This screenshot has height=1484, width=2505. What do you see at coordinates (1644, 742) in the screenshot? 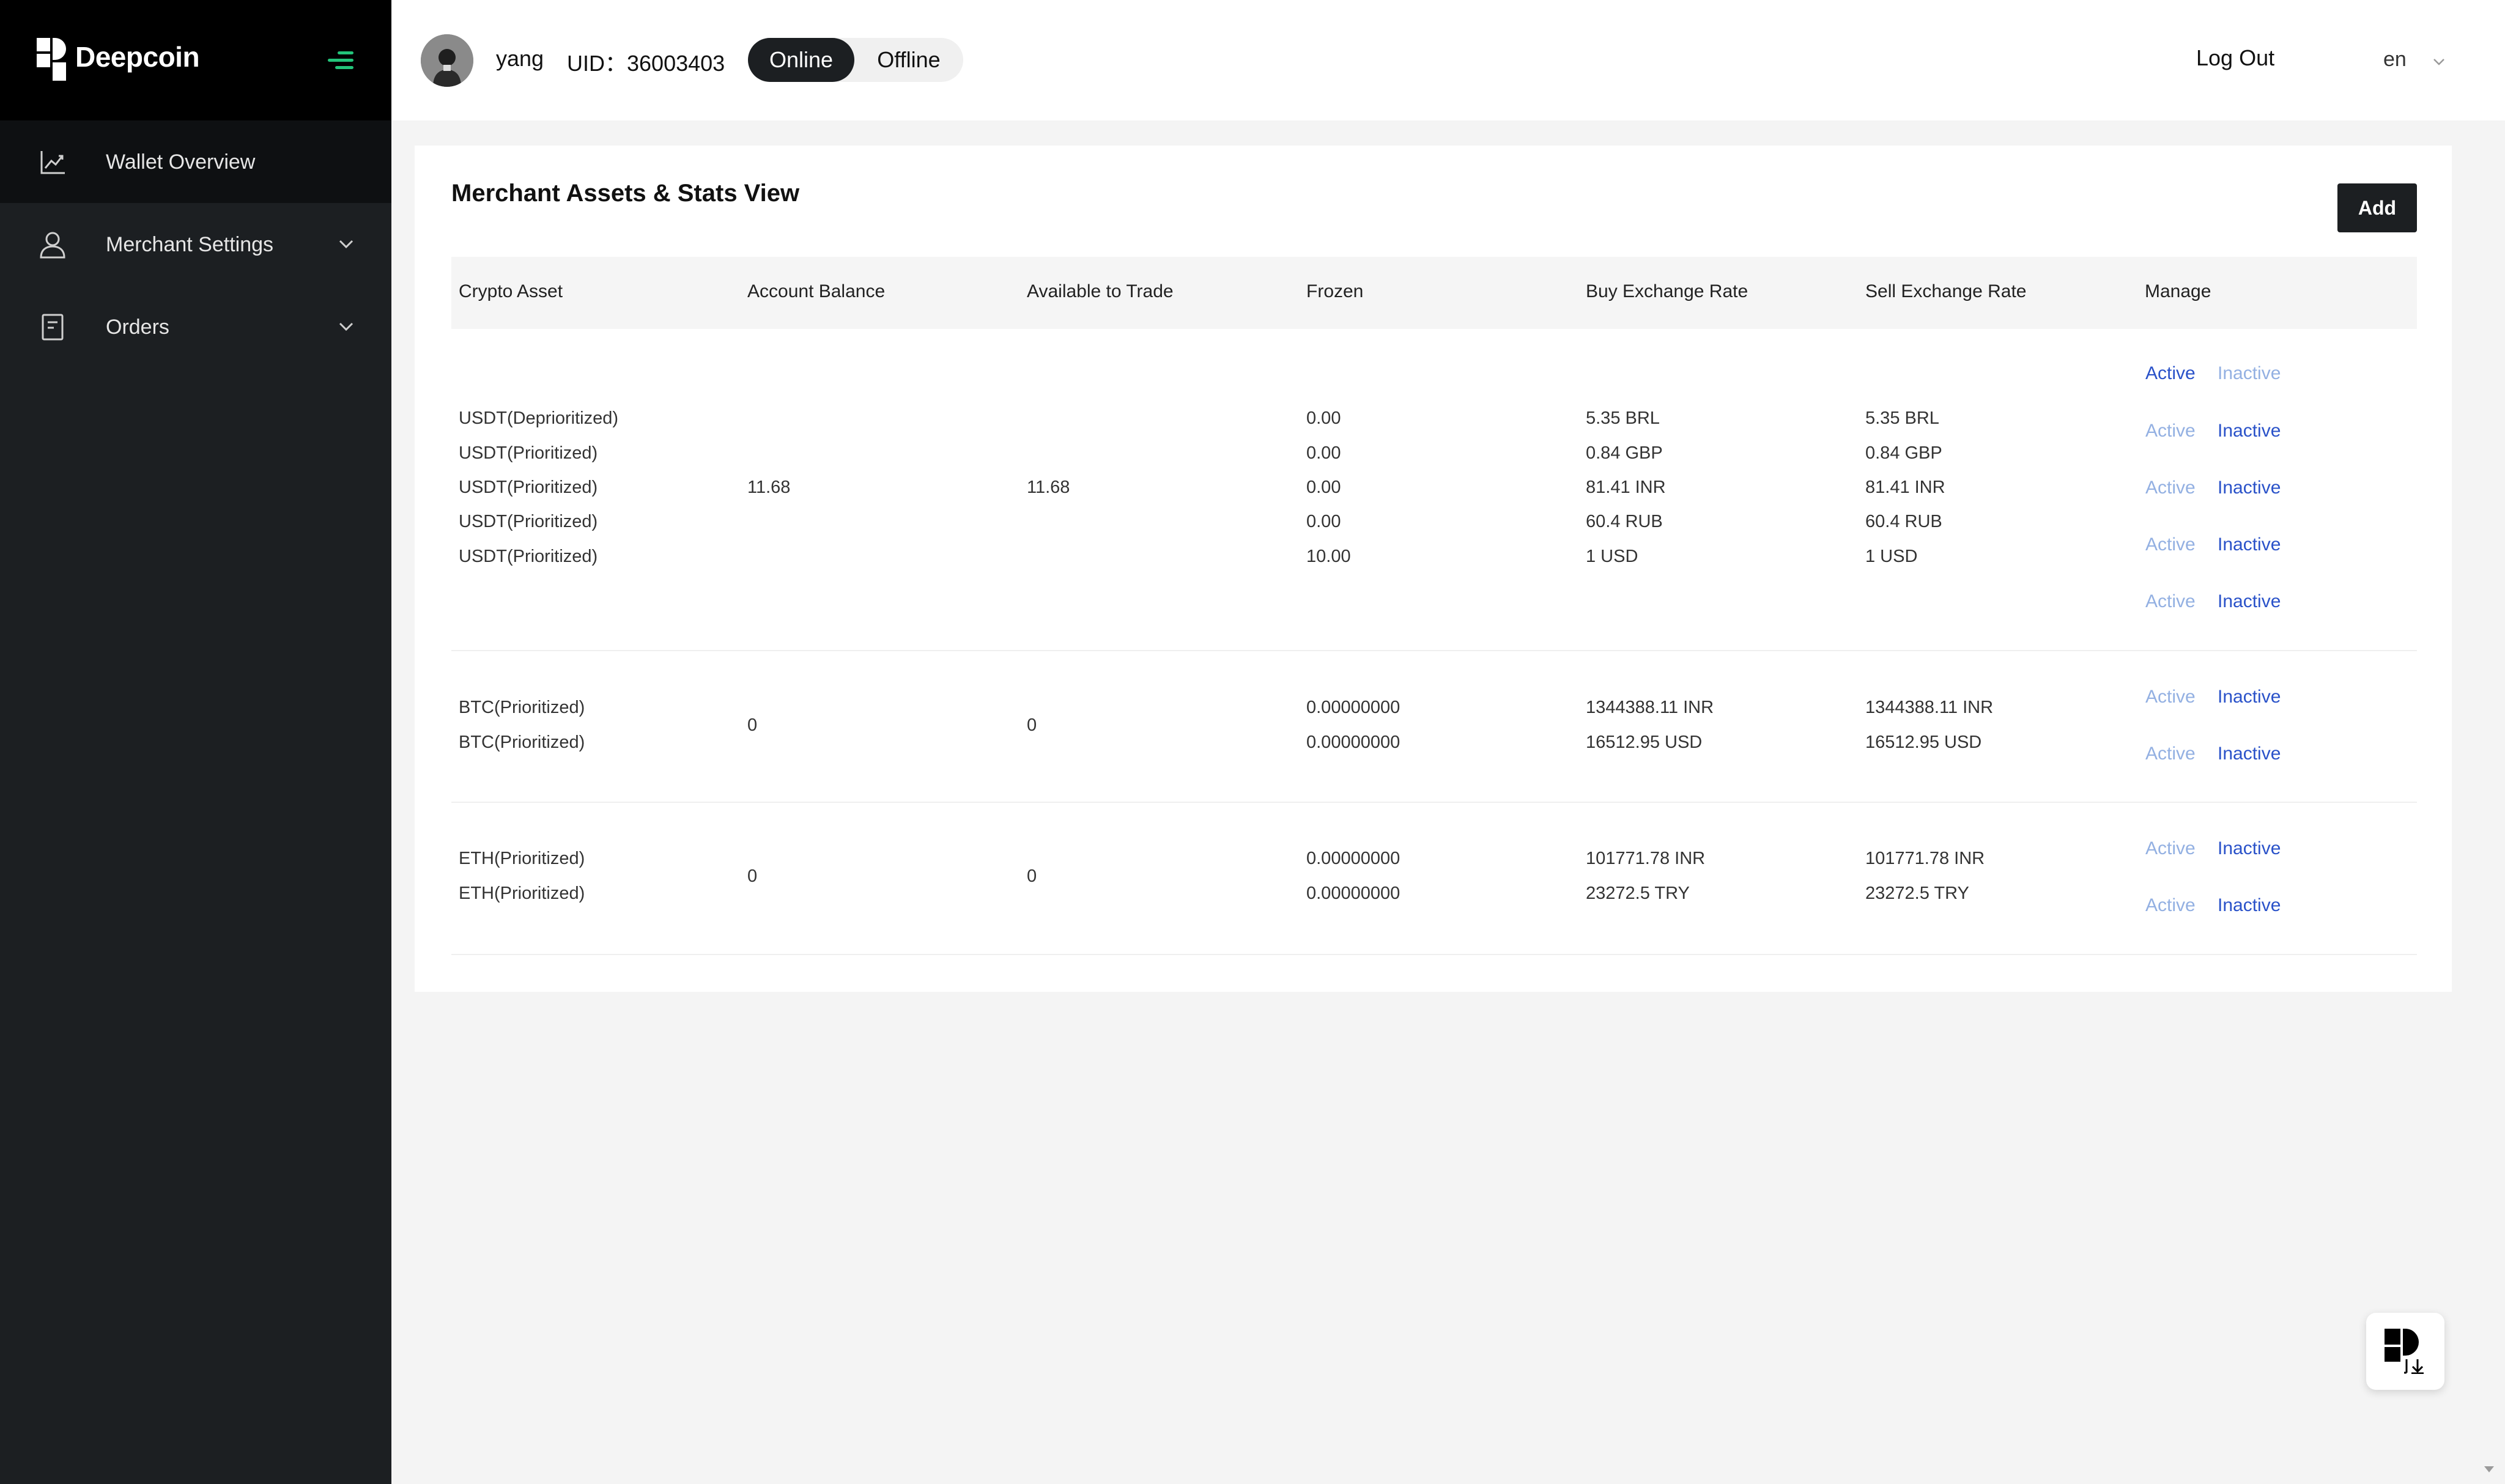
I see `buy-rate: 16512.95 USD` at bounding box center [1644, 742].